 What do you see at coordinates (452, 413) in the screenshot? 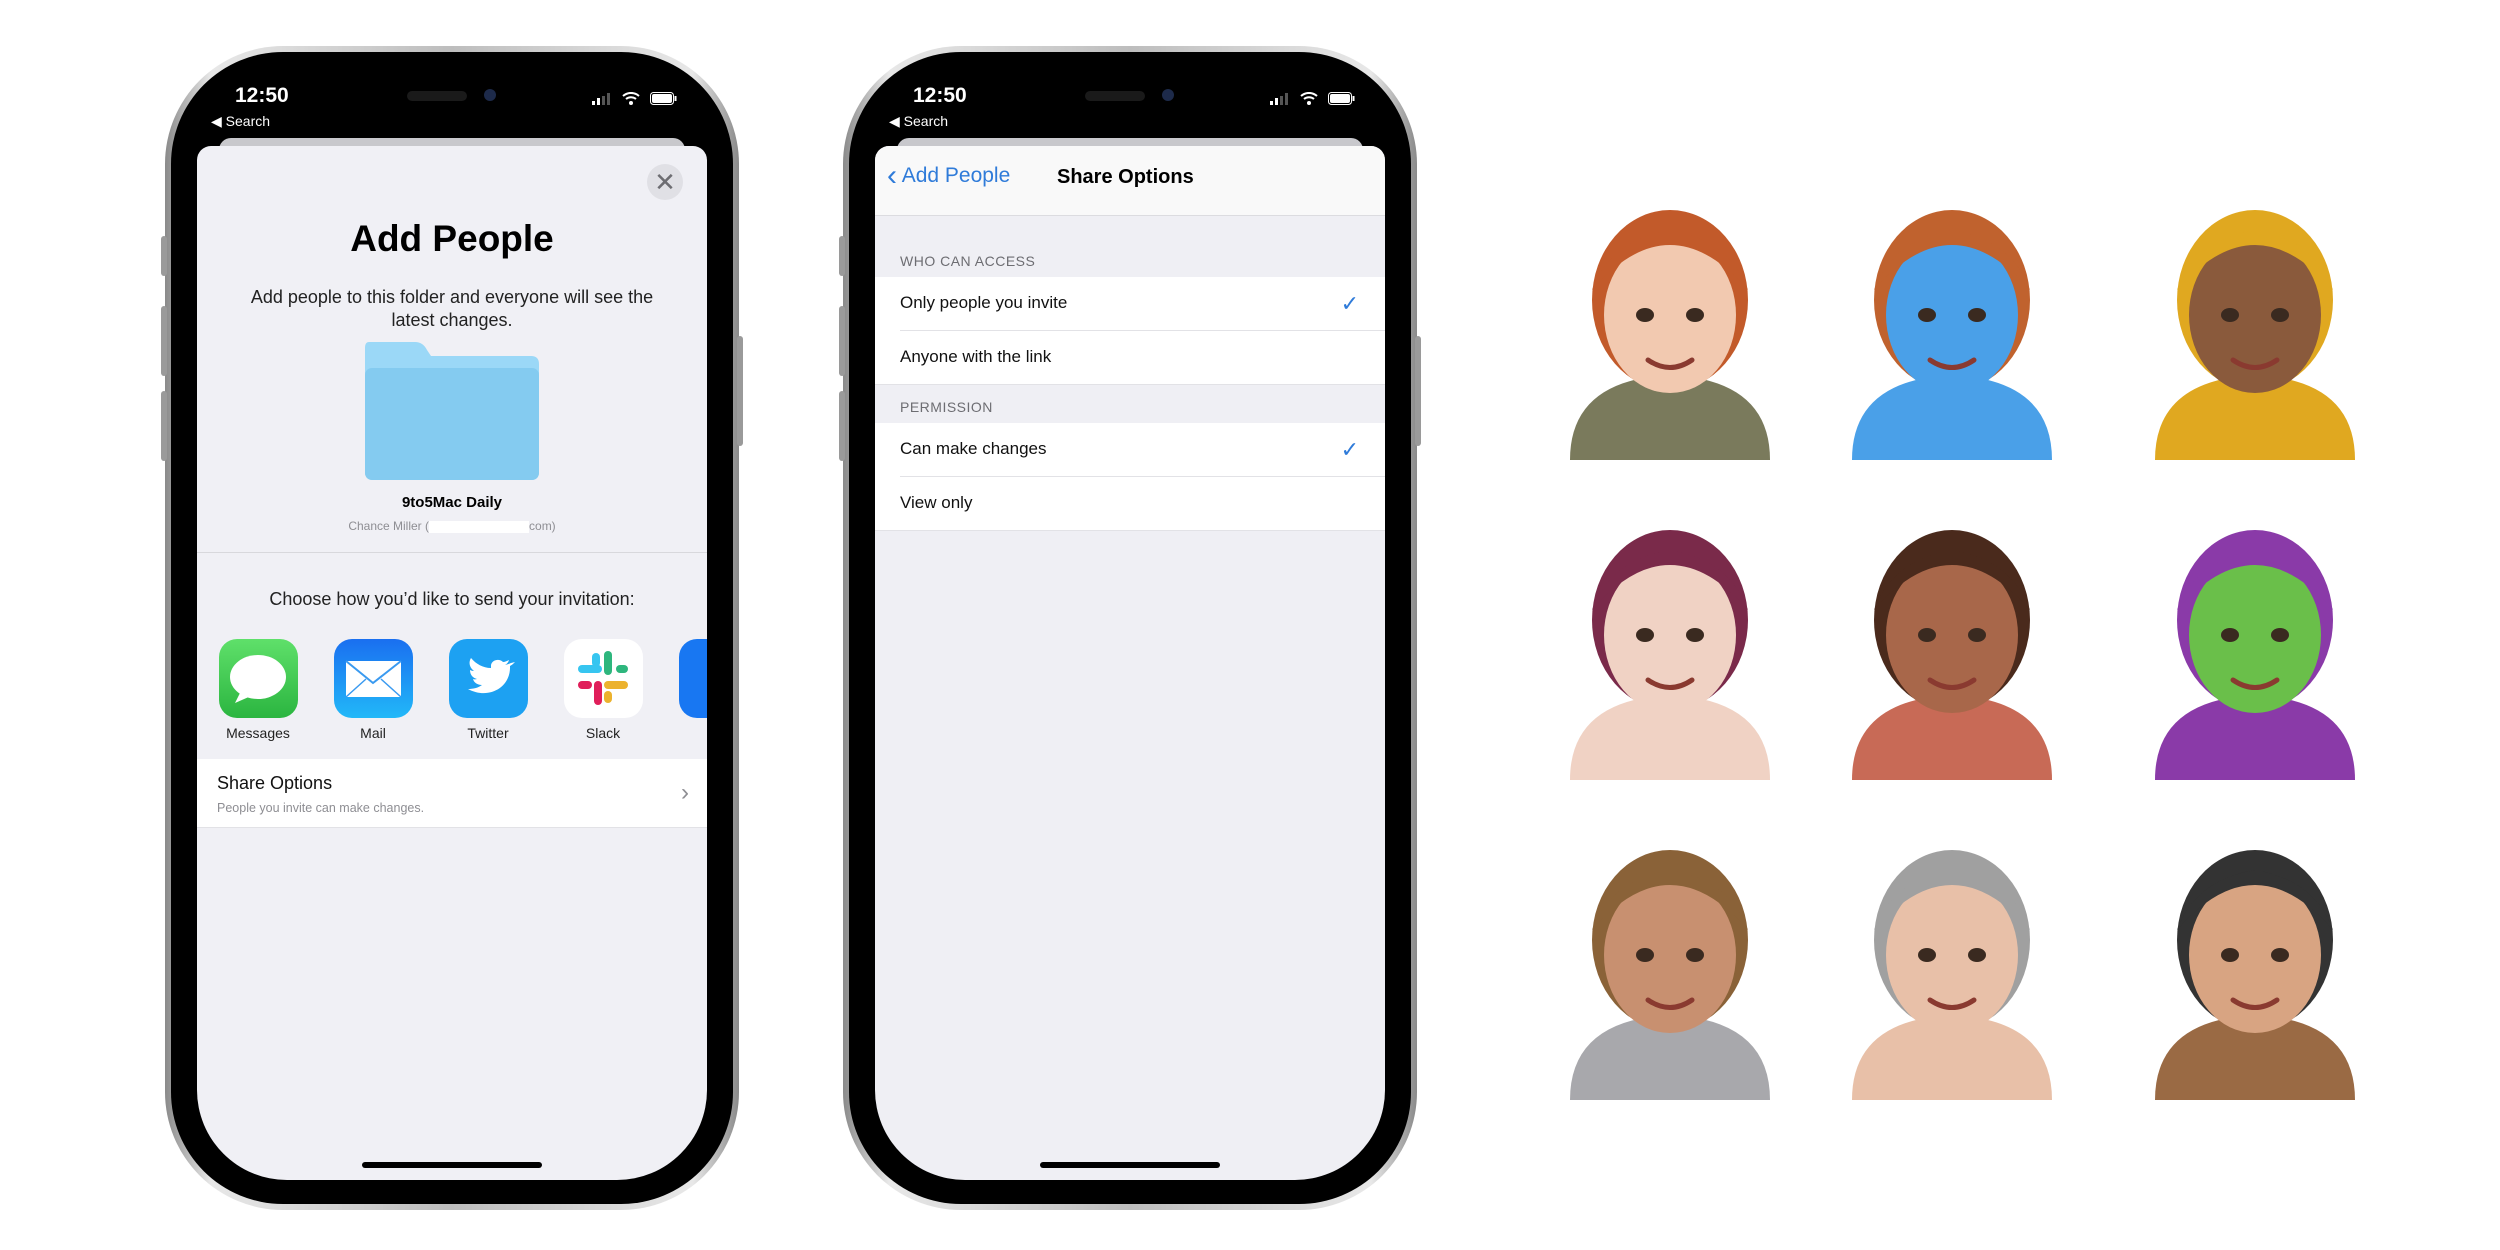
I see `folder-icon` at bounding box center [452, 413].